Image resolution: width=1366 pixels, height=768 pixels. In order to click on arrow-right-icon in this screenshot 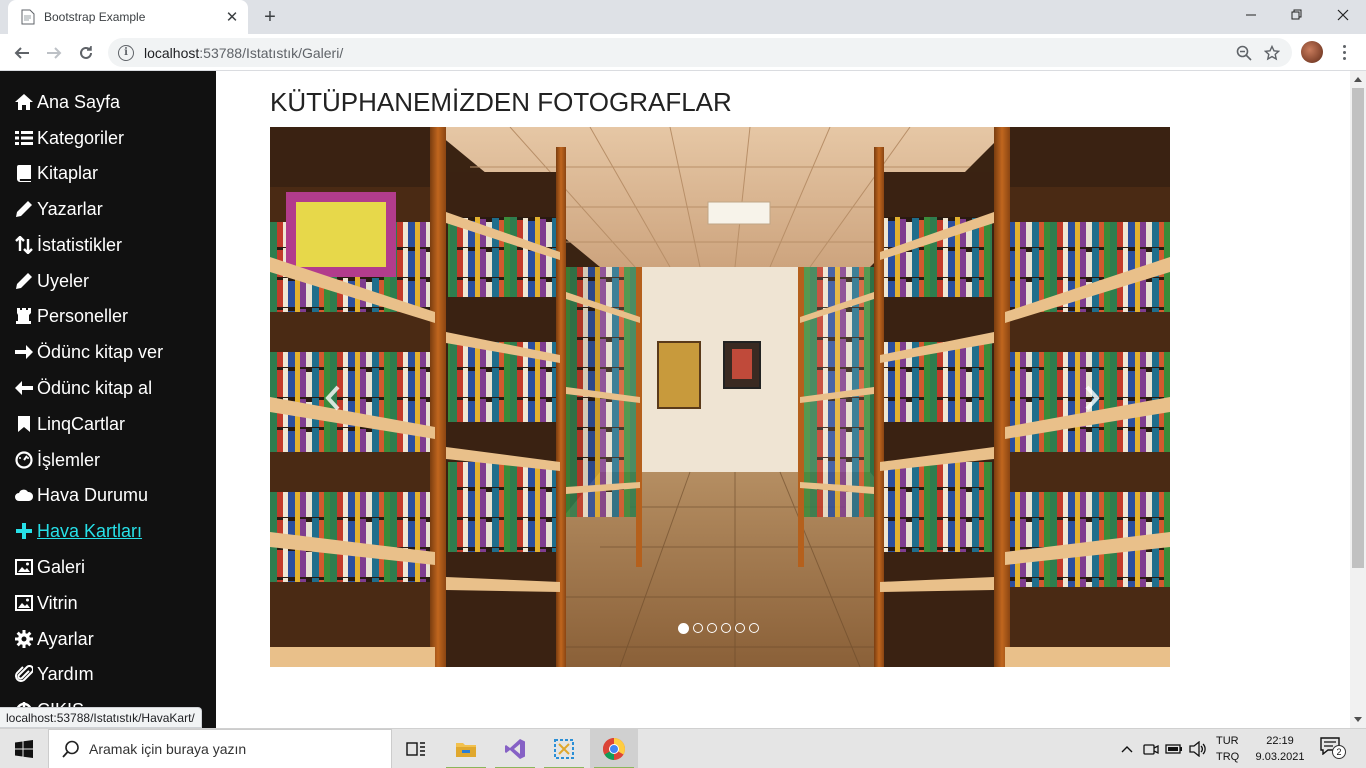, I will do `click(24, 352)`.